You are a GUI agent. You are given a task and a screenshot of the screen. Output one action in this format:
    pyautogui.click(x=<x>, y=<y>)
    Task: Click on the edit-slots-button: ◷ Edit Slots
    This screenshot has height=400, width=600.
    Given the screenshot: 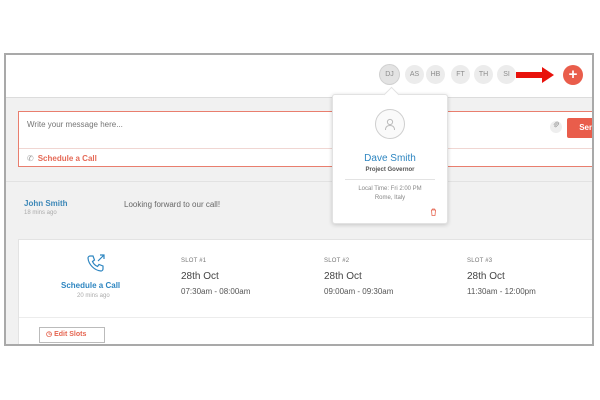 What is the action you would take?
    pyautogui.click(x=72, y=335)
    